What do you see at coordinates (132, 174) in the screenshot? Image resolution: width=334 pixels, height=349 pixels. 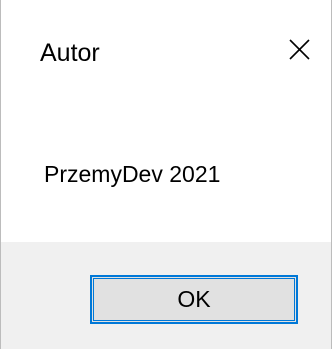 I see `dialog-message: PrzemyDev 2021` at bounding box center [132, 174].